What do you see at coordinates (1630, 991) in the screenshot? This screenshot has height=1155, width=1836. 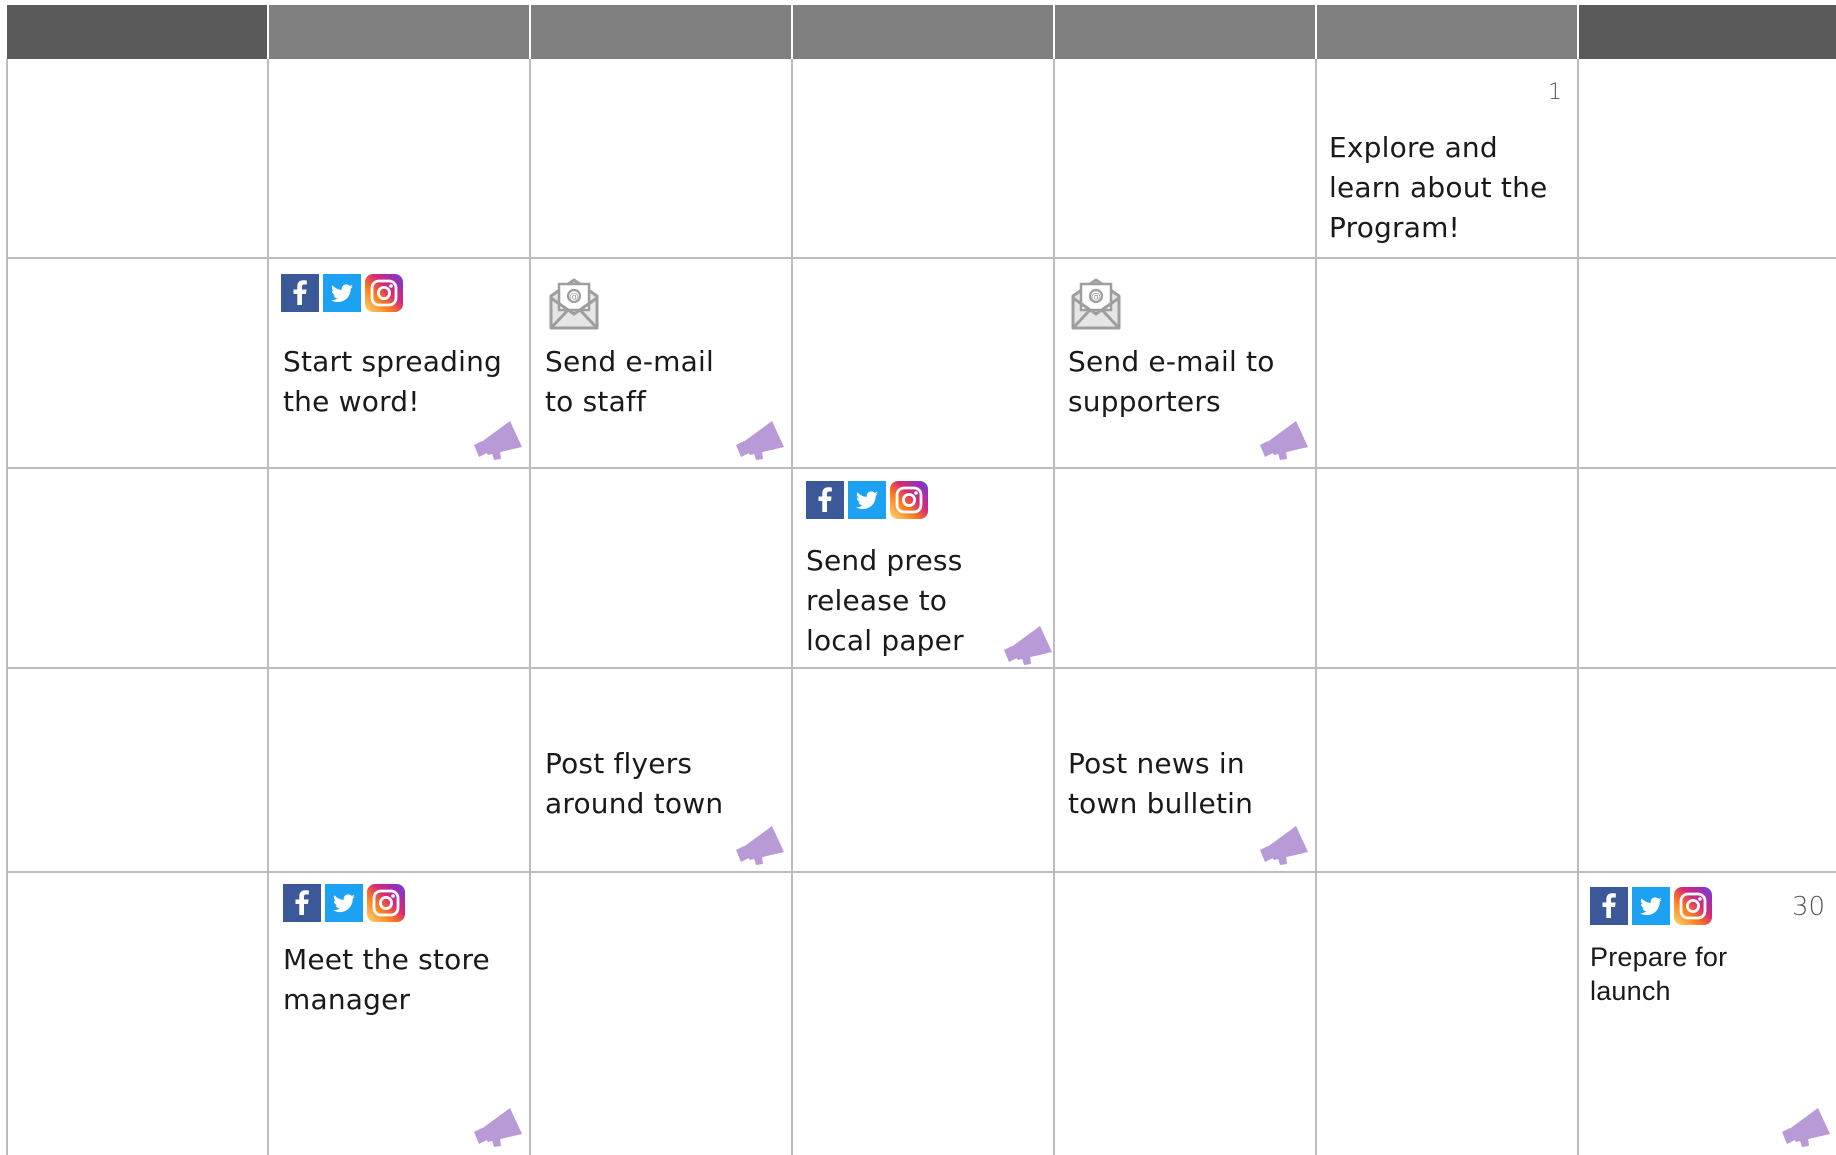 I see `event-launch-line-2: launch` at bounding box center [1630, 991].